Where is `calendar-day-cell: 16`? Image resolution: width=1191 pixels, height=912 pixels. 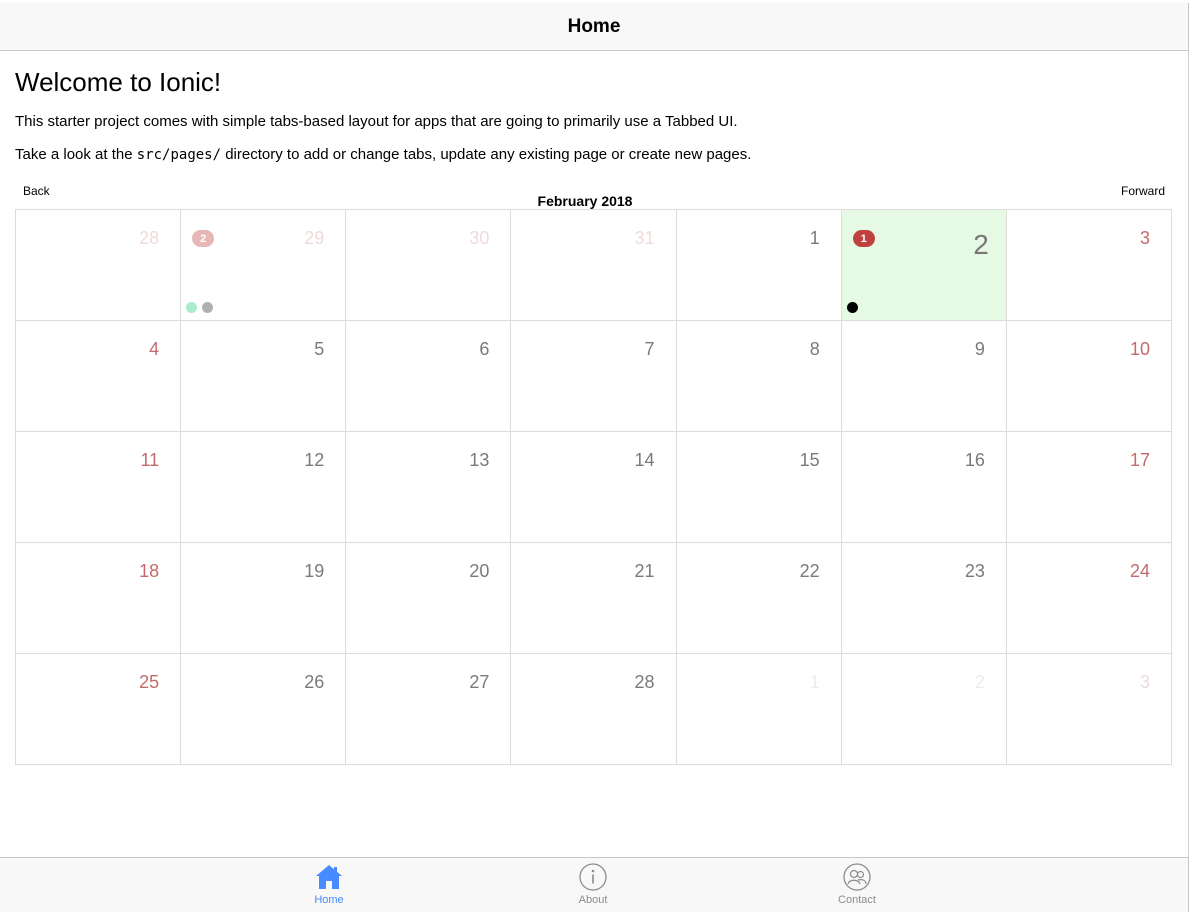
calendar-day-cell: 16 is located at coordinates (924, 487).